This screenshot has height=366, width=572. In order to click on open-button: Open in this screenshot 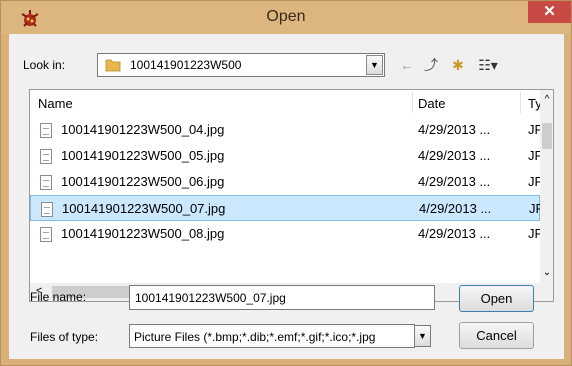, I will do `click(496, 298)`.